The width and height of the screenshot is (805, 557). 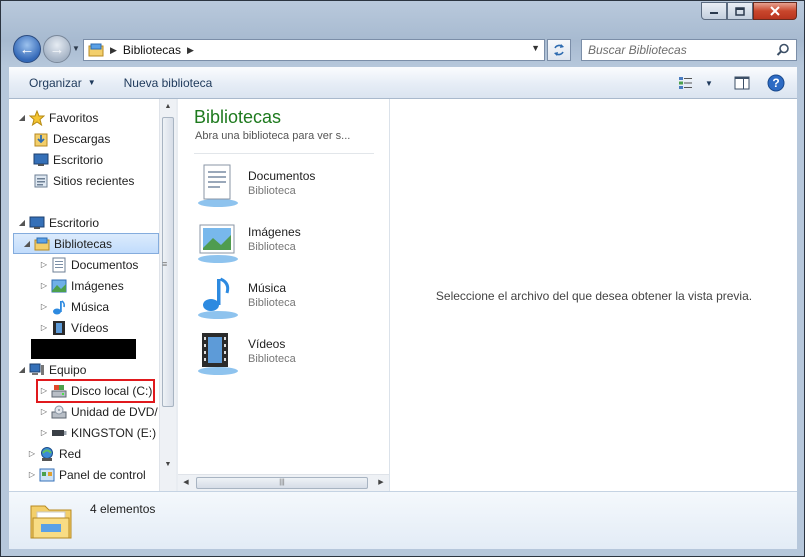 I want to click on documents-icon, so click(x=59, y=265).